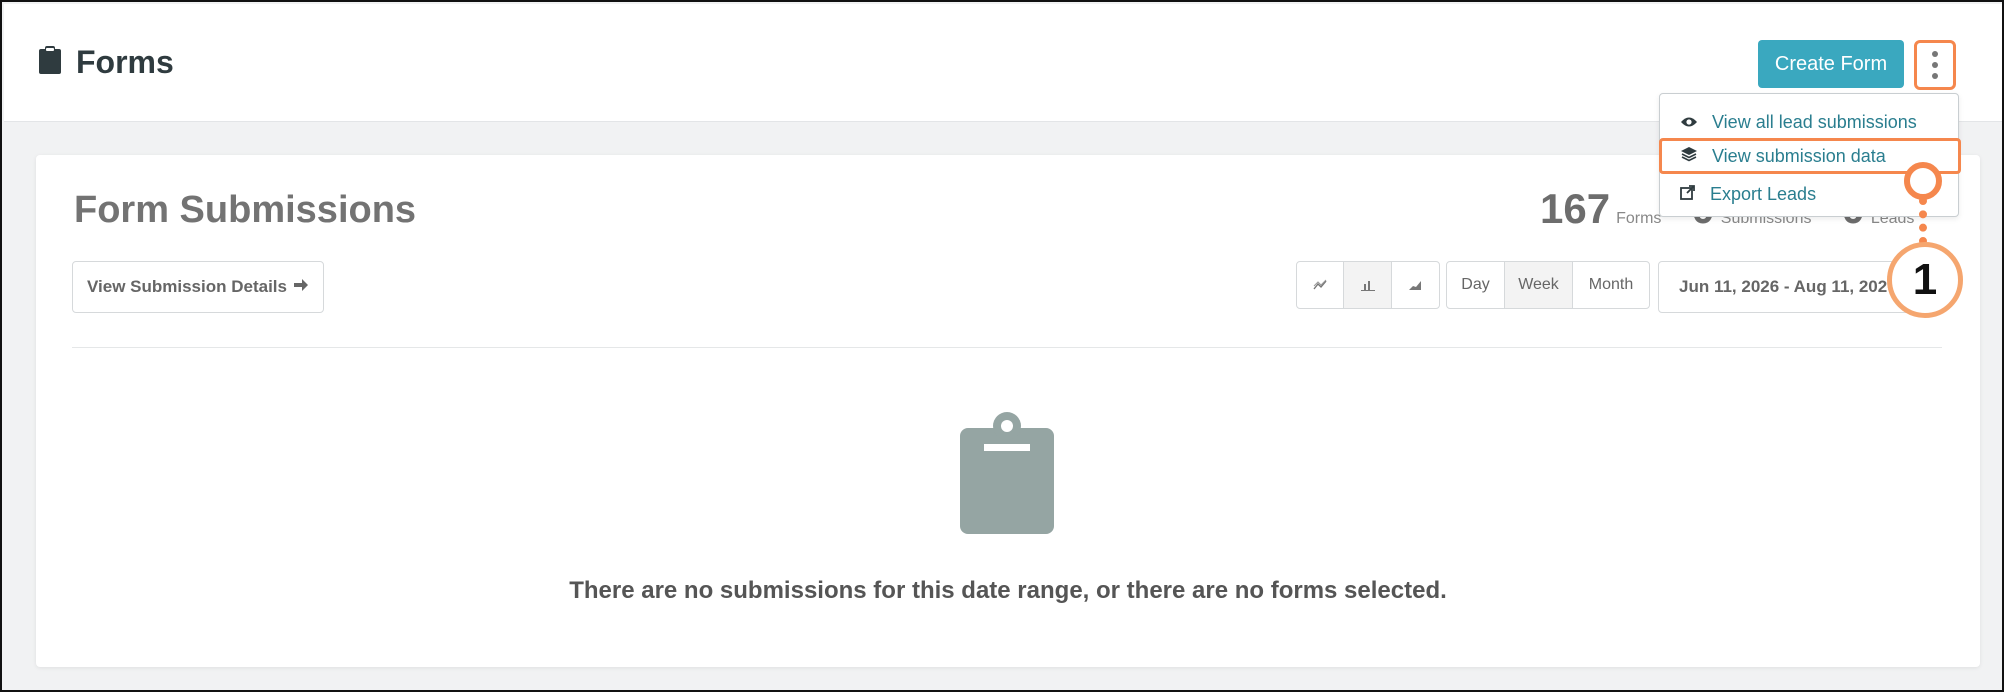 The width and height of the screenshot is (2004, 692). I want to click on eye-icon, so click(1689, 122).